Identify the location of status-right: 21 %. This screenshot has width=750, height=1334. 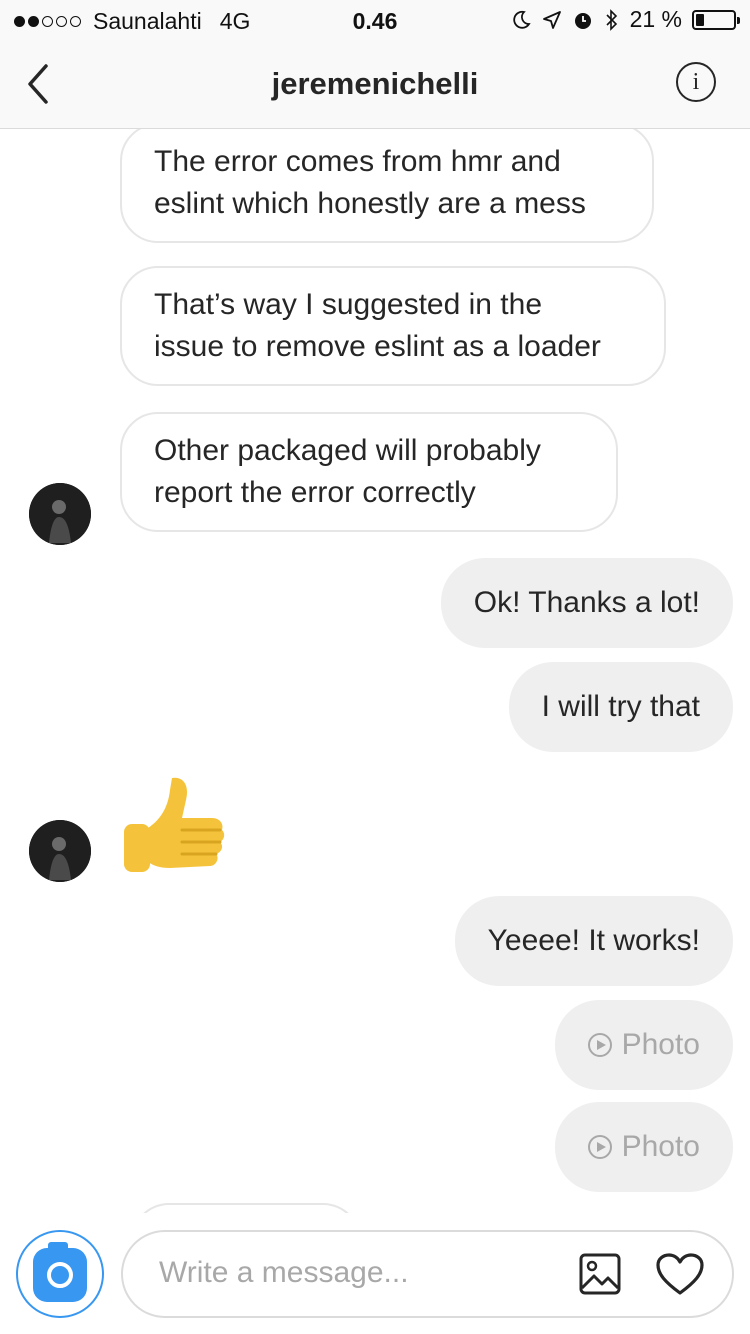
(625, 19).